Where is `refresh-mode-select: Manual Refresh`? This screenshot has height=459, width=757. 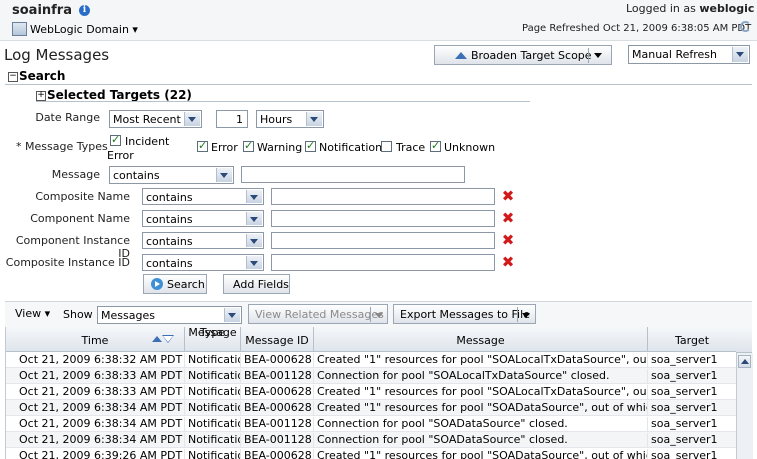 refresh-mode-select: Manual Refresh is located at coordinates (689, 54).